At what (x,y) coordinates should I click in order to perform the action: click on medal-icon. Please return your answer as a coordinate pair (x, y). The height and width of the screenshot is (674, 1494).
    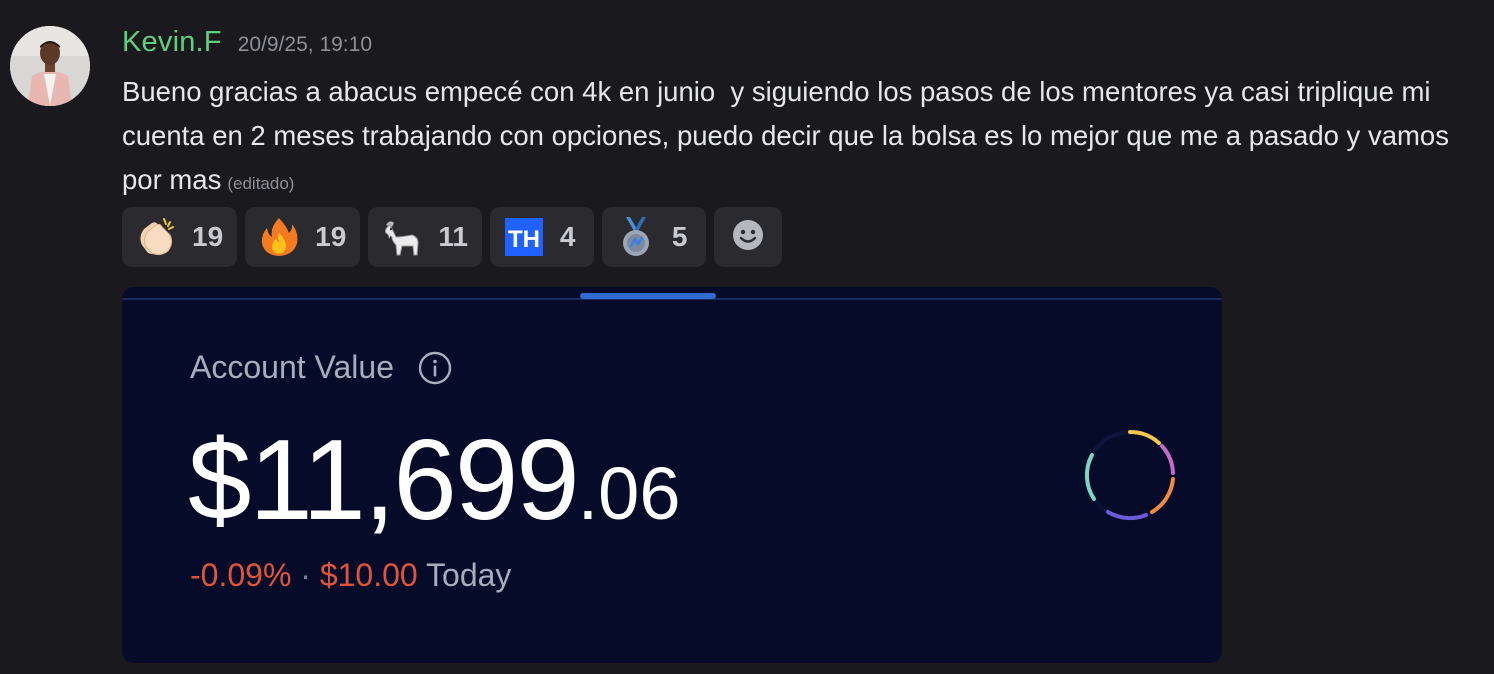
    Looking at the image, I should click on (636, 237).